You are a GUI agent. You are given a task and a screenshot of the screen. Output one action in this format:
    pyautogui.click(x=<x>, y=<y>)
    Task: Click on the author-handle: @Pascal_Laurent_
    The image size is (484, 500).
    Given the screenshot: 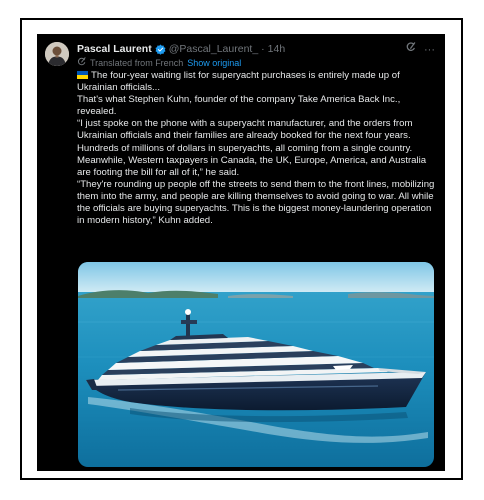 What is the action you would take?
    pyautogui.click(x=213, y=49)
    